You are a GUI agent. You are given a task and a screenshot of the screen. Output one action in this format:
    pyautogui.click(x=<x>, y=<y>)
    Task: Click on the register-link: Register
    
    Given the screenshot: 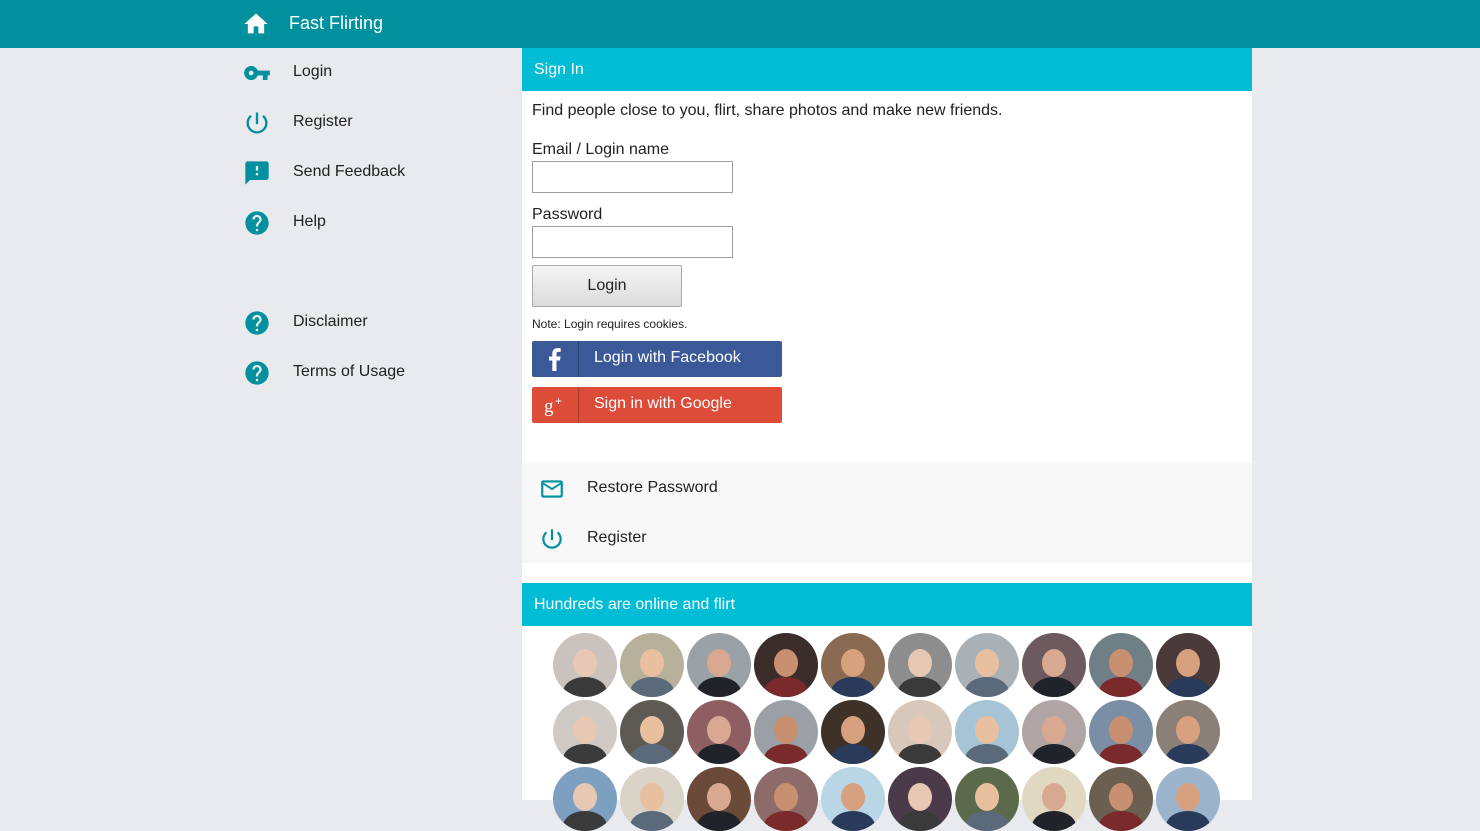 What is the action you would take?
    pyautogui.click(x=887, y=538)
    